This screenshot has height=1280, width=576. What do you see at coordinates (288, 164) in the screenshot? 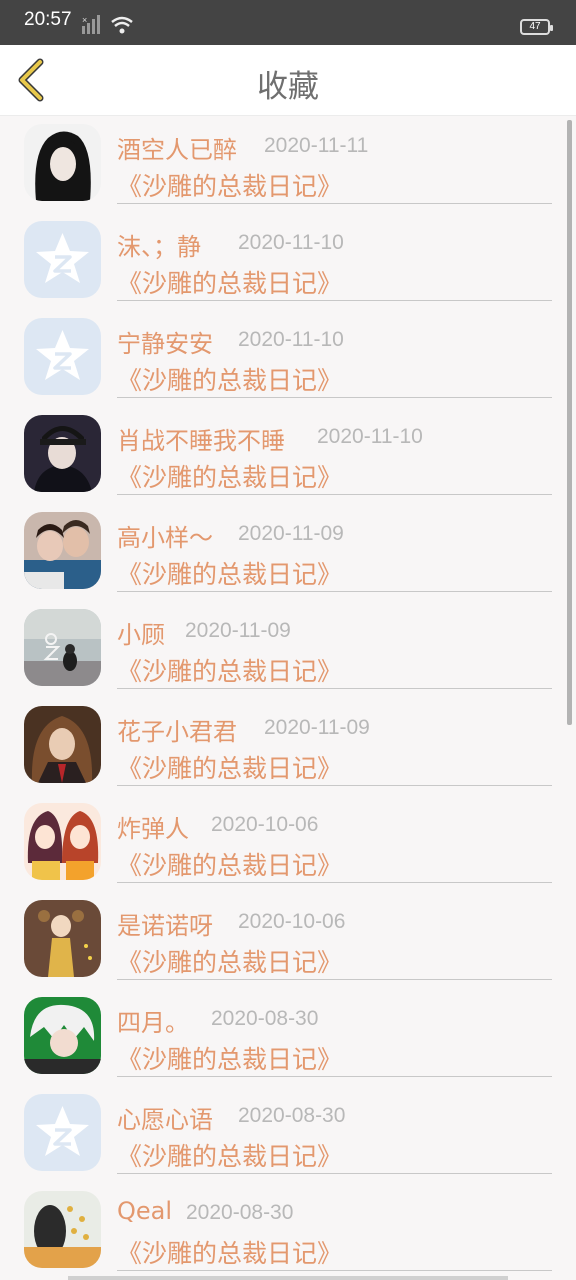
I see `list-item: 酒空人已醉 2020-11-11 《沙雕的总裁日记》` at bounding box center [288, 164].